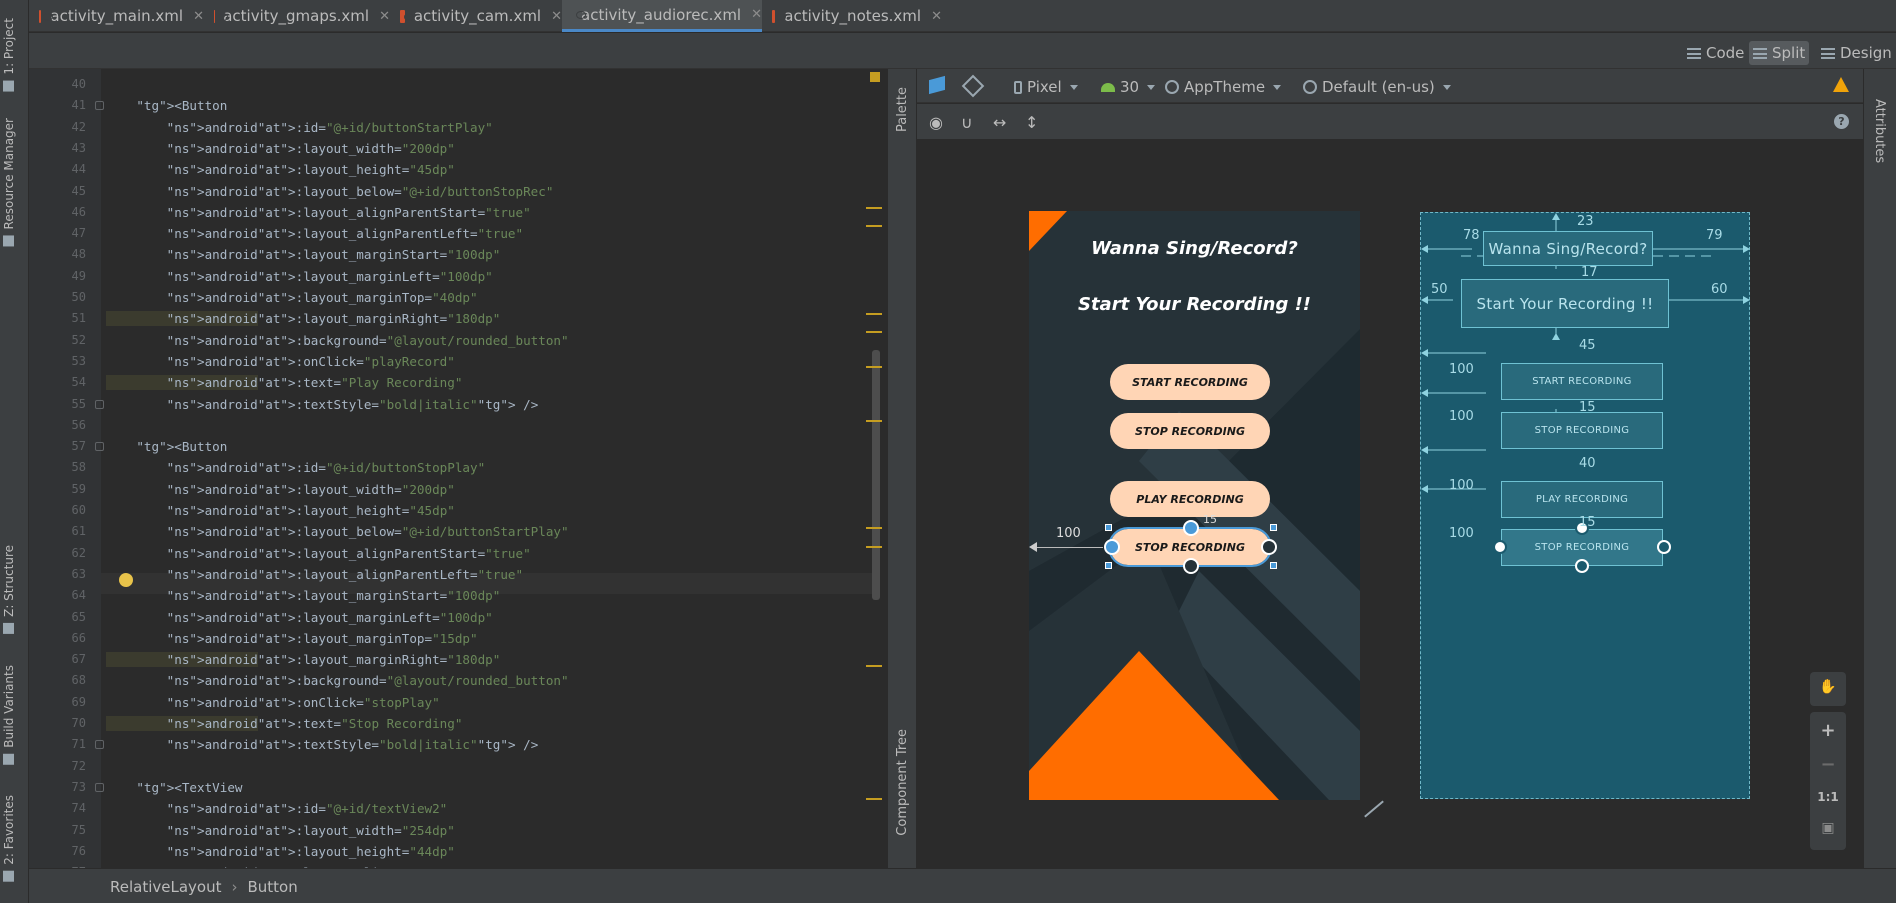  I want to click on blueprint-start-button: START RECORDING, so click(1582, 381).